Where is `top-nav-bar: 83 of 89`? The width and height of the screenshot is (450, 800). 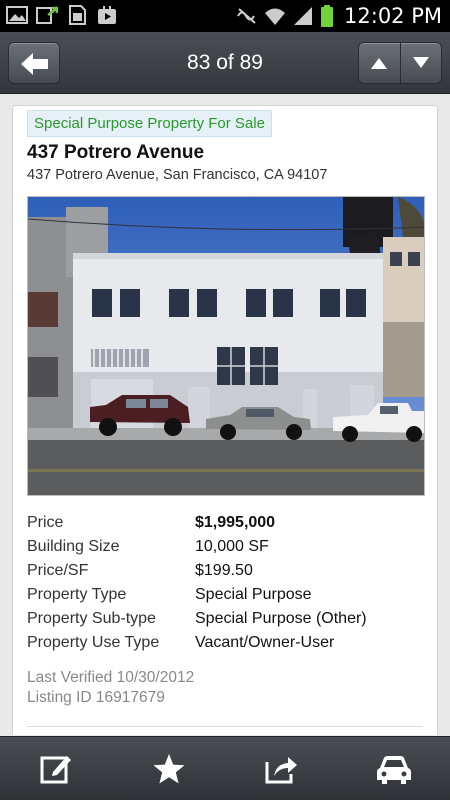
top-nav-bar: 83 of 89 is located at coordinates (225, 63).